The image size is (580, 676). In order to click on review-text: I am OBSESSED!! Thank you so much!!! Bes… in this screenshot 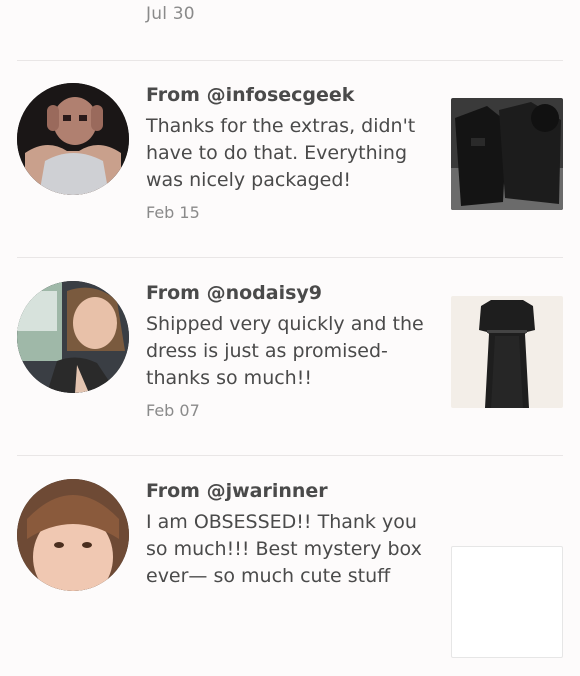, I will do `click(284, 549)`.